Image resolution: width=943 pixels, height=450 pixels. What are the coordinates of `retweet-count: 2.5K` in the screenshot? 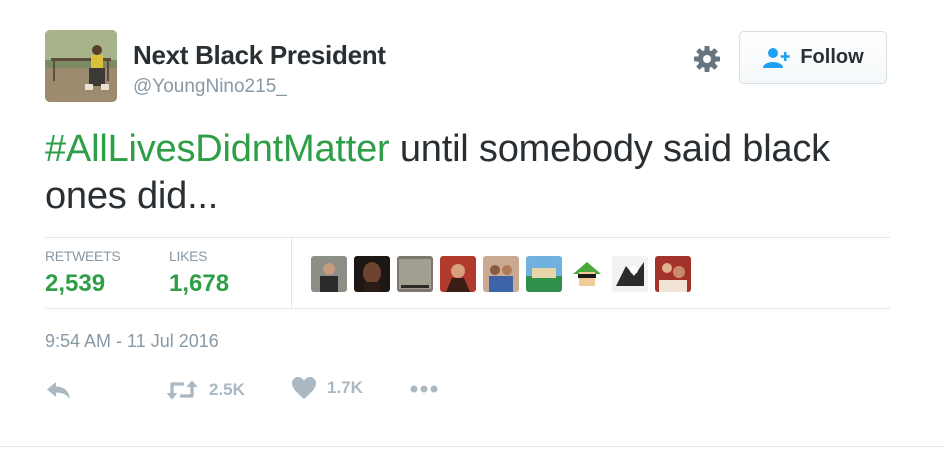 It's located at (227, 389).